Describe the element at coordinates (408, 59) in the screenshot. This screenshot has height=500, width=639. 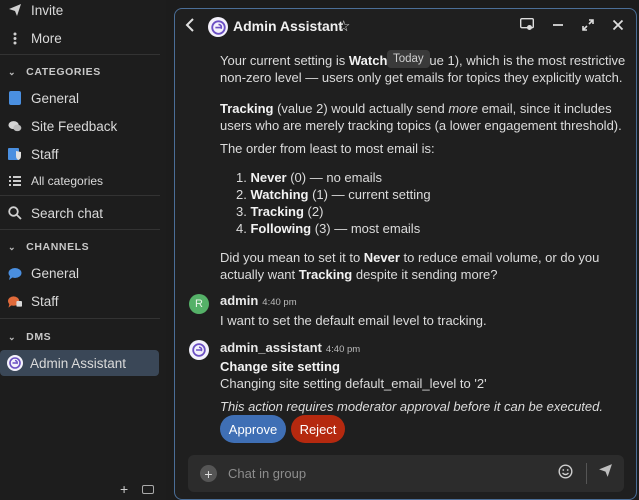
I see `date-separator-badge: Today` at that location.